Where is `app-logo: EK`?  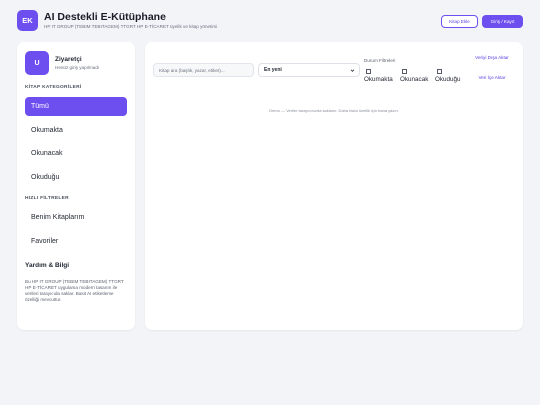 app-logo: EK is located at coordinates (27, 20).